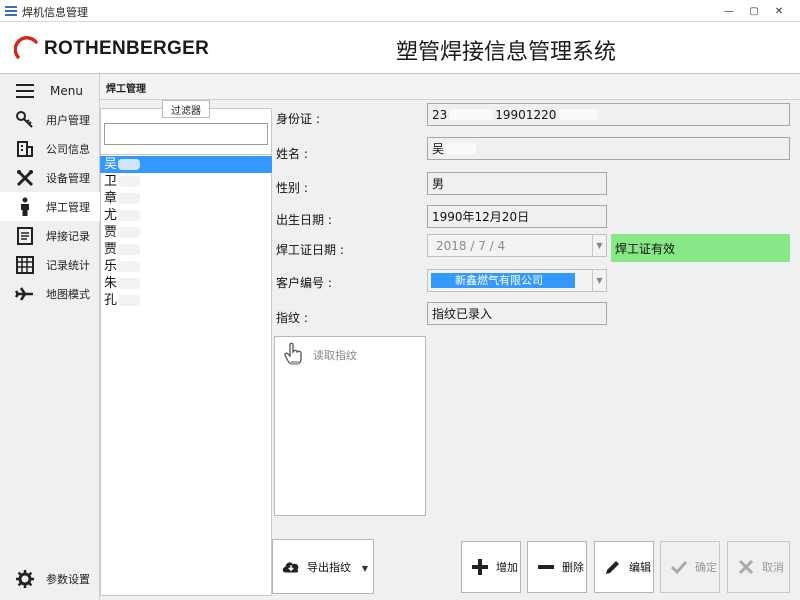 The height and width of the screenshot is (600, 800). What do you see at coordinates (400, 48) in the screenshot?
I see `app-header: ROTHENBERGER 塑管焊接信息管理系统` at bounding box center [400, 48].